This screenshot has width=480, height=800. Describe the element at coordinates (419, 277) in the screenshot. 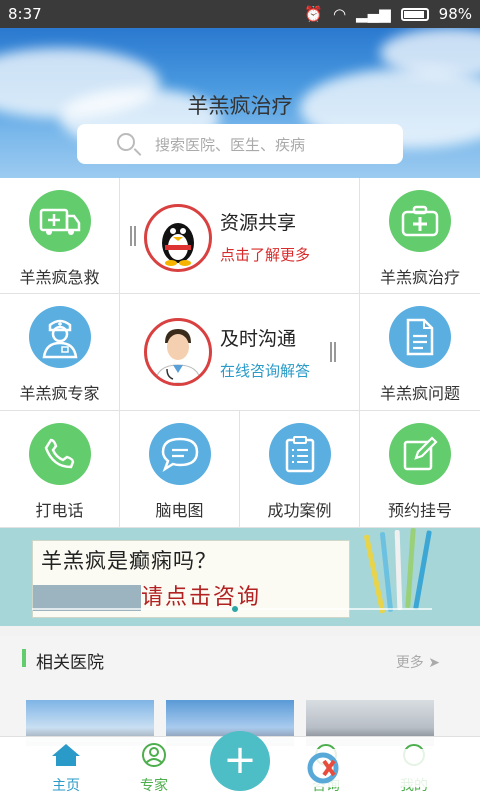

I see `treatment-label: 羊羔疯治疗` at that location.